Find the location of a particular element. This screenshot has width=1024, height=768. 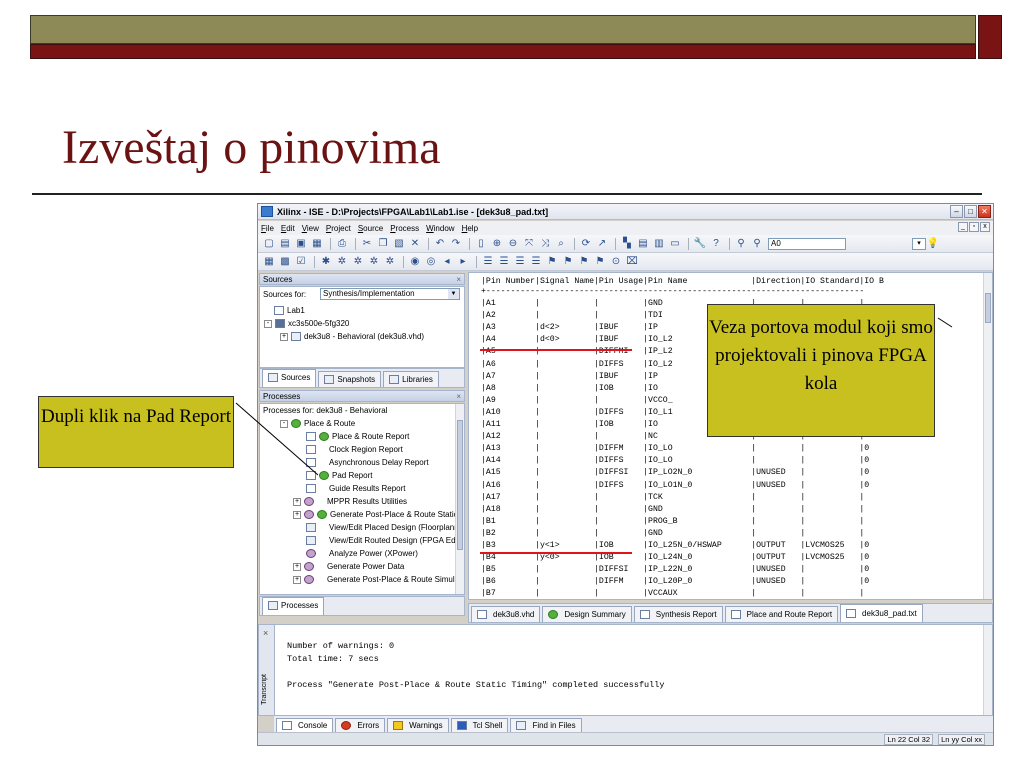

sources-close-icon: × is located at coordinates (458, 280).